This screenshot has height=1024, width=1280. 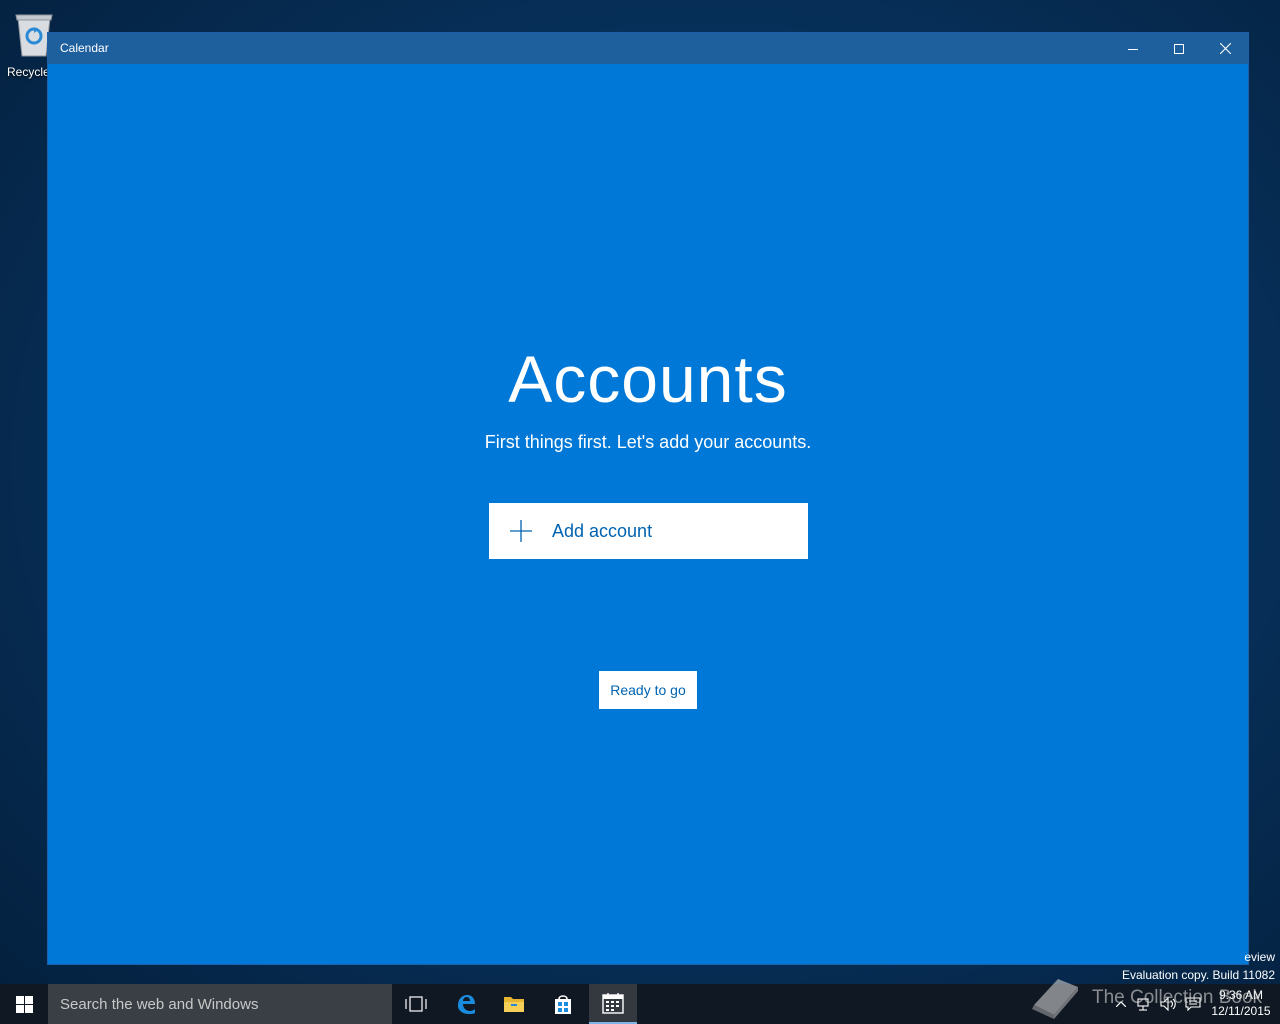 What do you see at coordinates (648, 379) in the screenshot?
I see `accounts-heading: Accounts` at bounding box center [648, 379].